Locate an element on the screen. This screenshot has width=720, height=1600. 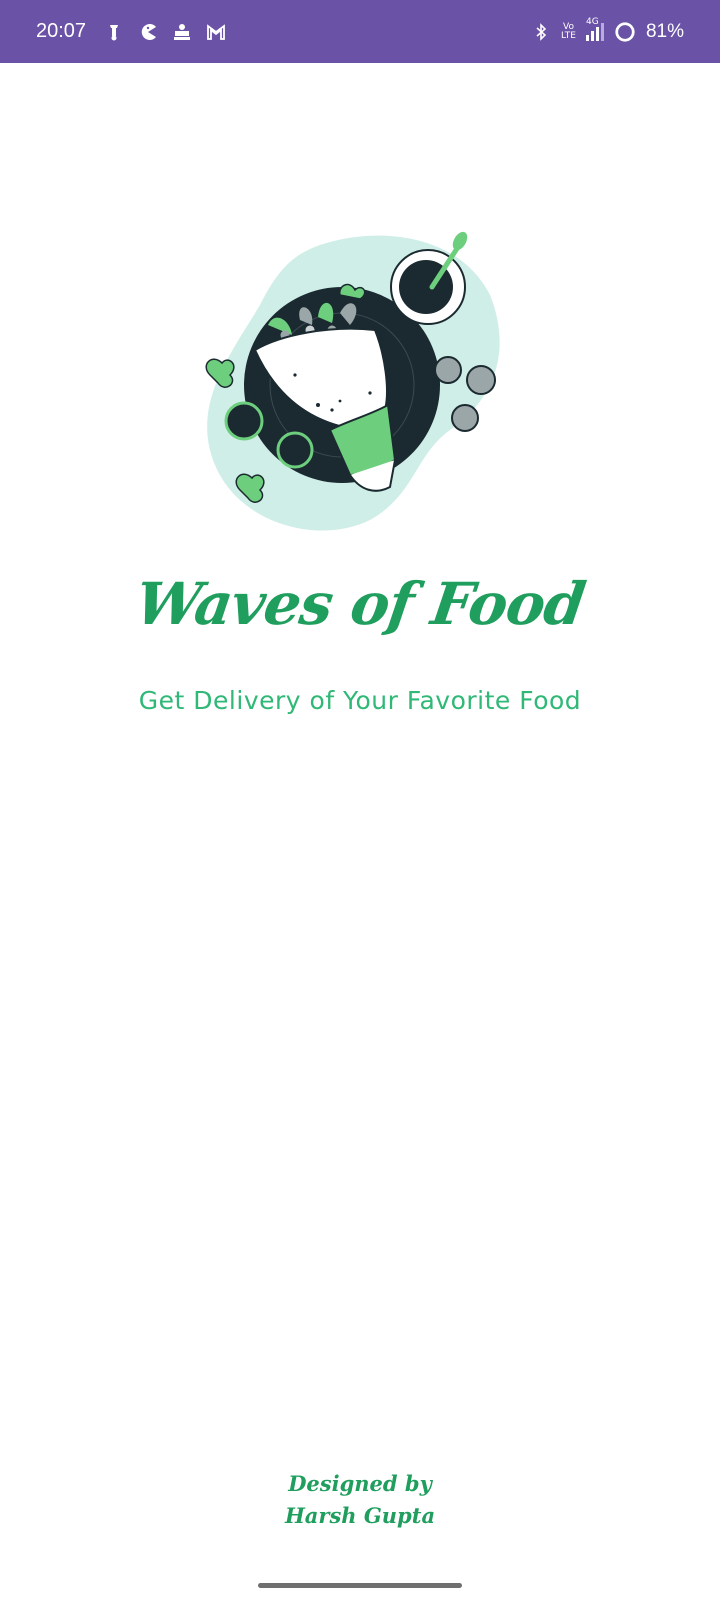
news-app-notification-icon is located at coordinates (182, 31).